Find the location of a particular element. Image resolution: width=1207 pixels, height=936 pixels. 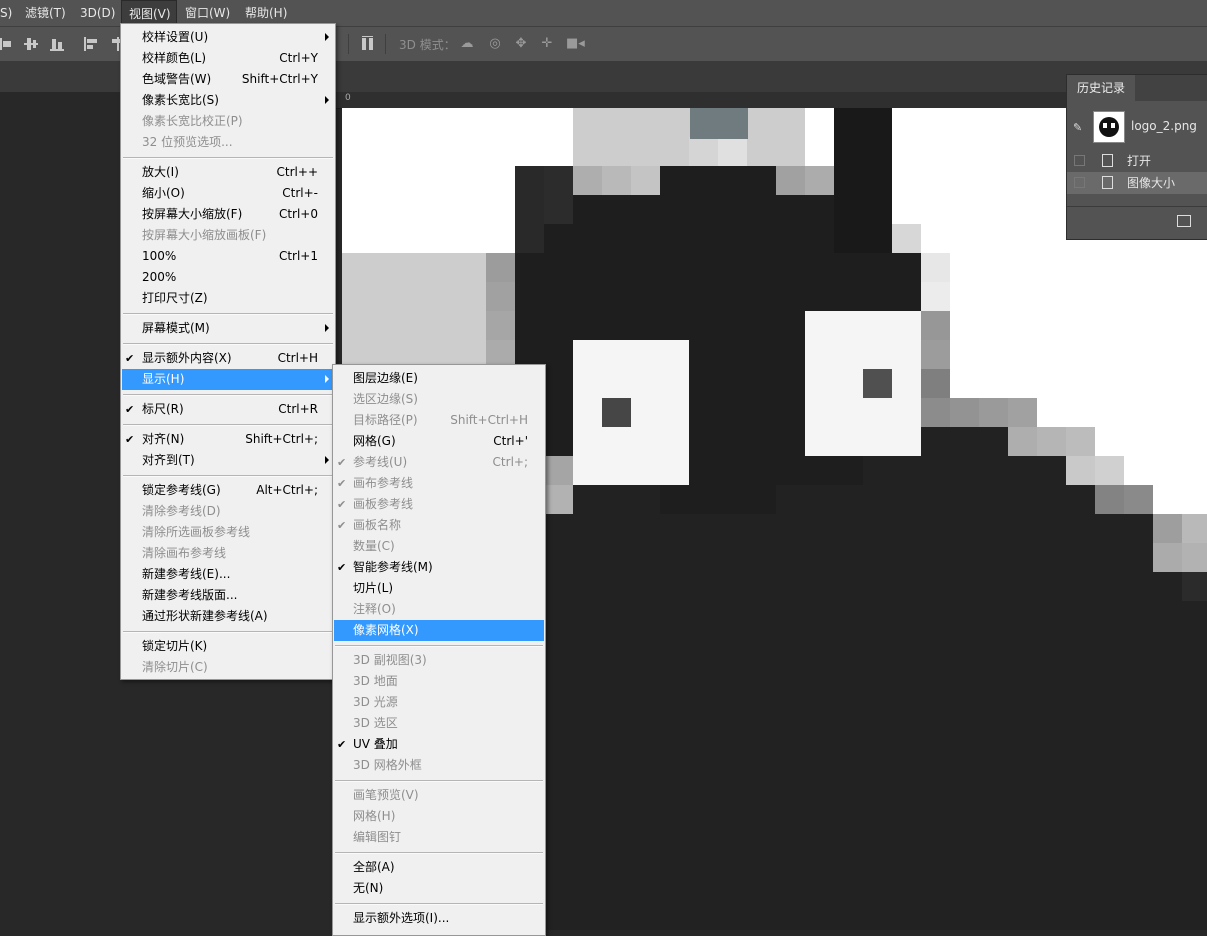

tab-history: 历史记录 is located at coordinates (1101, 88).